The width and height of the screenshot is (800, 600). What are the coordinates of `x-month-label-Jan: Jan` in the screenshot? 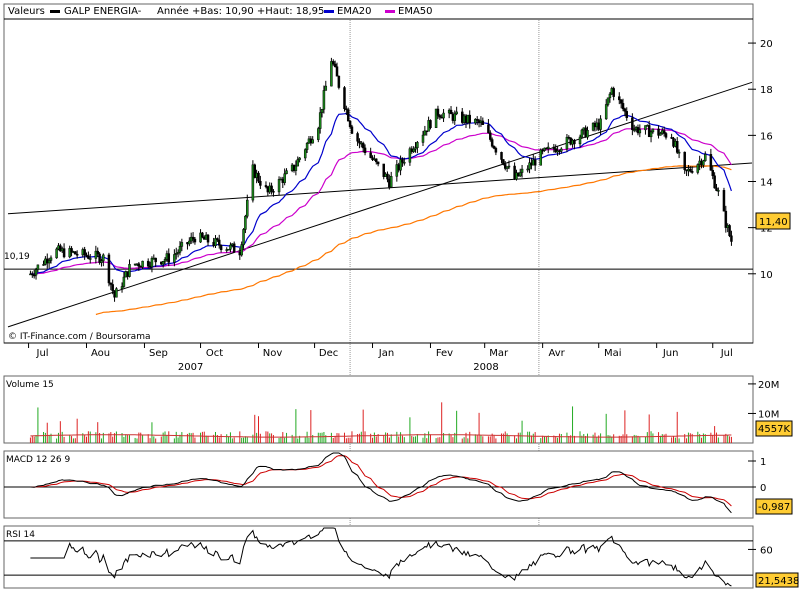 It's located at (386, 353).